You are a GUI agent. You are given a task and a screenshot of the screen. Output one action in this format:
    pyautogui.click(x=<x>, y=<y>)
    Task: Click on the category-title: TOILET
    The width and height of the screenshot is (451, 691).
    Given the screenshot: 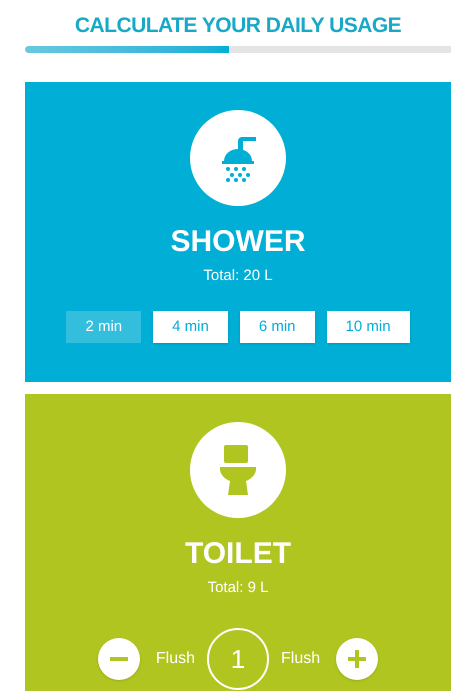 What is the action you would take?
    pyautogui.click(x=238, y=554)
    